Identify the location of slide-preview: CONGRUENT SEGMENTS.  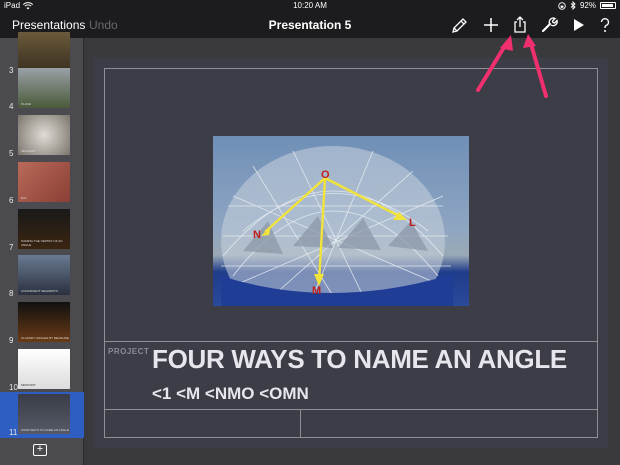
(44, 275).